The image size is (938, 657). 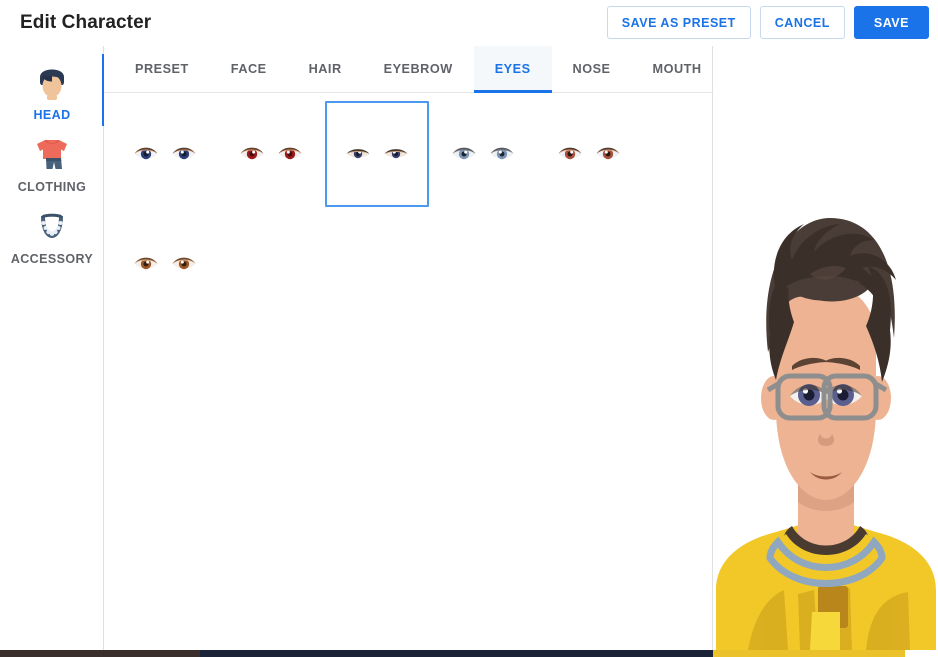 What do you see at coordinates (52, 348) in the screenshot?
I see `sidebar: HEAD CLOTHING ACCESSORY` at bounding box center [52, 348].